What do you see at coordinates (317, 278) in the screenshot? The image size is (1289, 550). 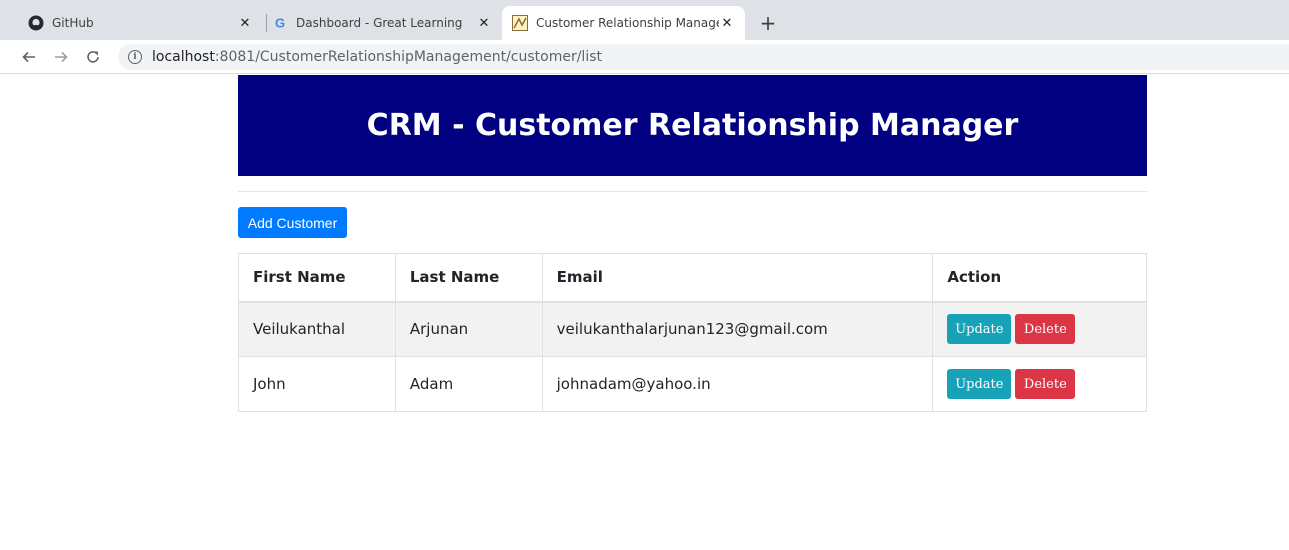 I see `column-header-first-name: First Name` at bounding box center [317, 278].